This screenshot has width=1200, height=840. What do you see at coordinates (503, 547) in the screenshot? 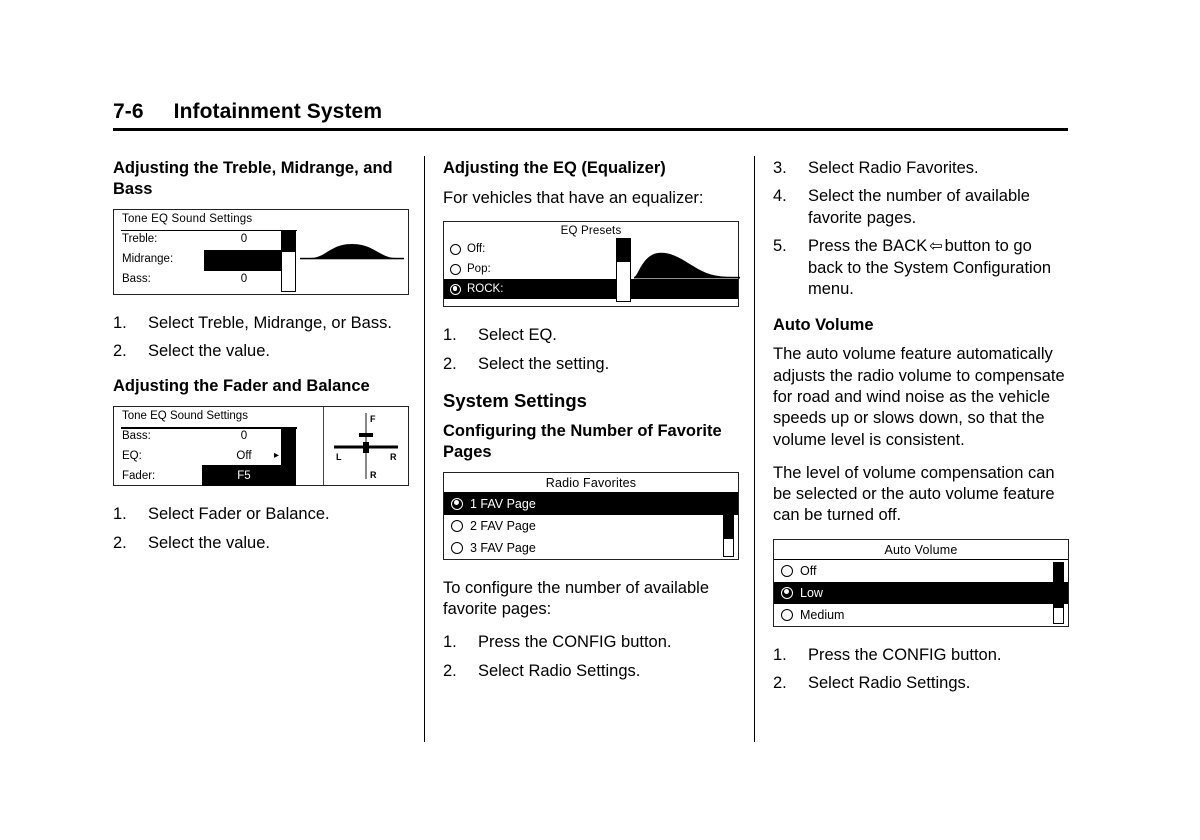
I see `fav-page-option-3-label: 3 FAV Page` at bounding box center [503, 547].